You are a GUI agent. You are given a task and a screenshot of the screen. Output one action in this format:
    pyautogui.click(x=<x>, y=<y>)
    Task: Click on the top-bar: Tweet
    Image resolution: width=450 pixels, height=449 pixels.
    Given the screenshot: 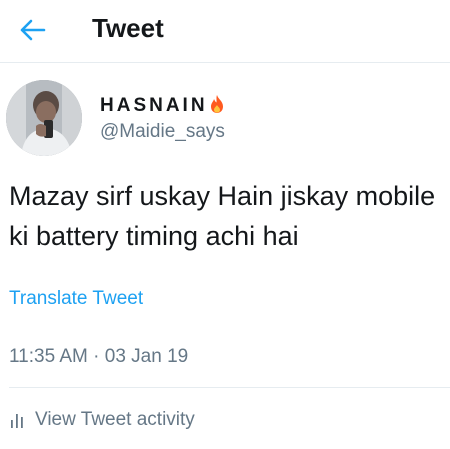 What is the action you would take?
    pyautogui.click(x=225, y=31)
    